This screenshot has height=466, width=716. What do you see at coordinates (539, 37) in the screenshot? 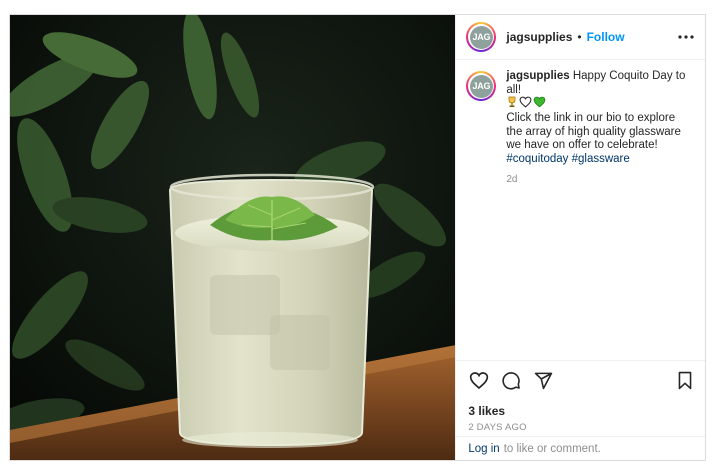
I see `username-link: jagsupplies` at bounding box center [539, 37].